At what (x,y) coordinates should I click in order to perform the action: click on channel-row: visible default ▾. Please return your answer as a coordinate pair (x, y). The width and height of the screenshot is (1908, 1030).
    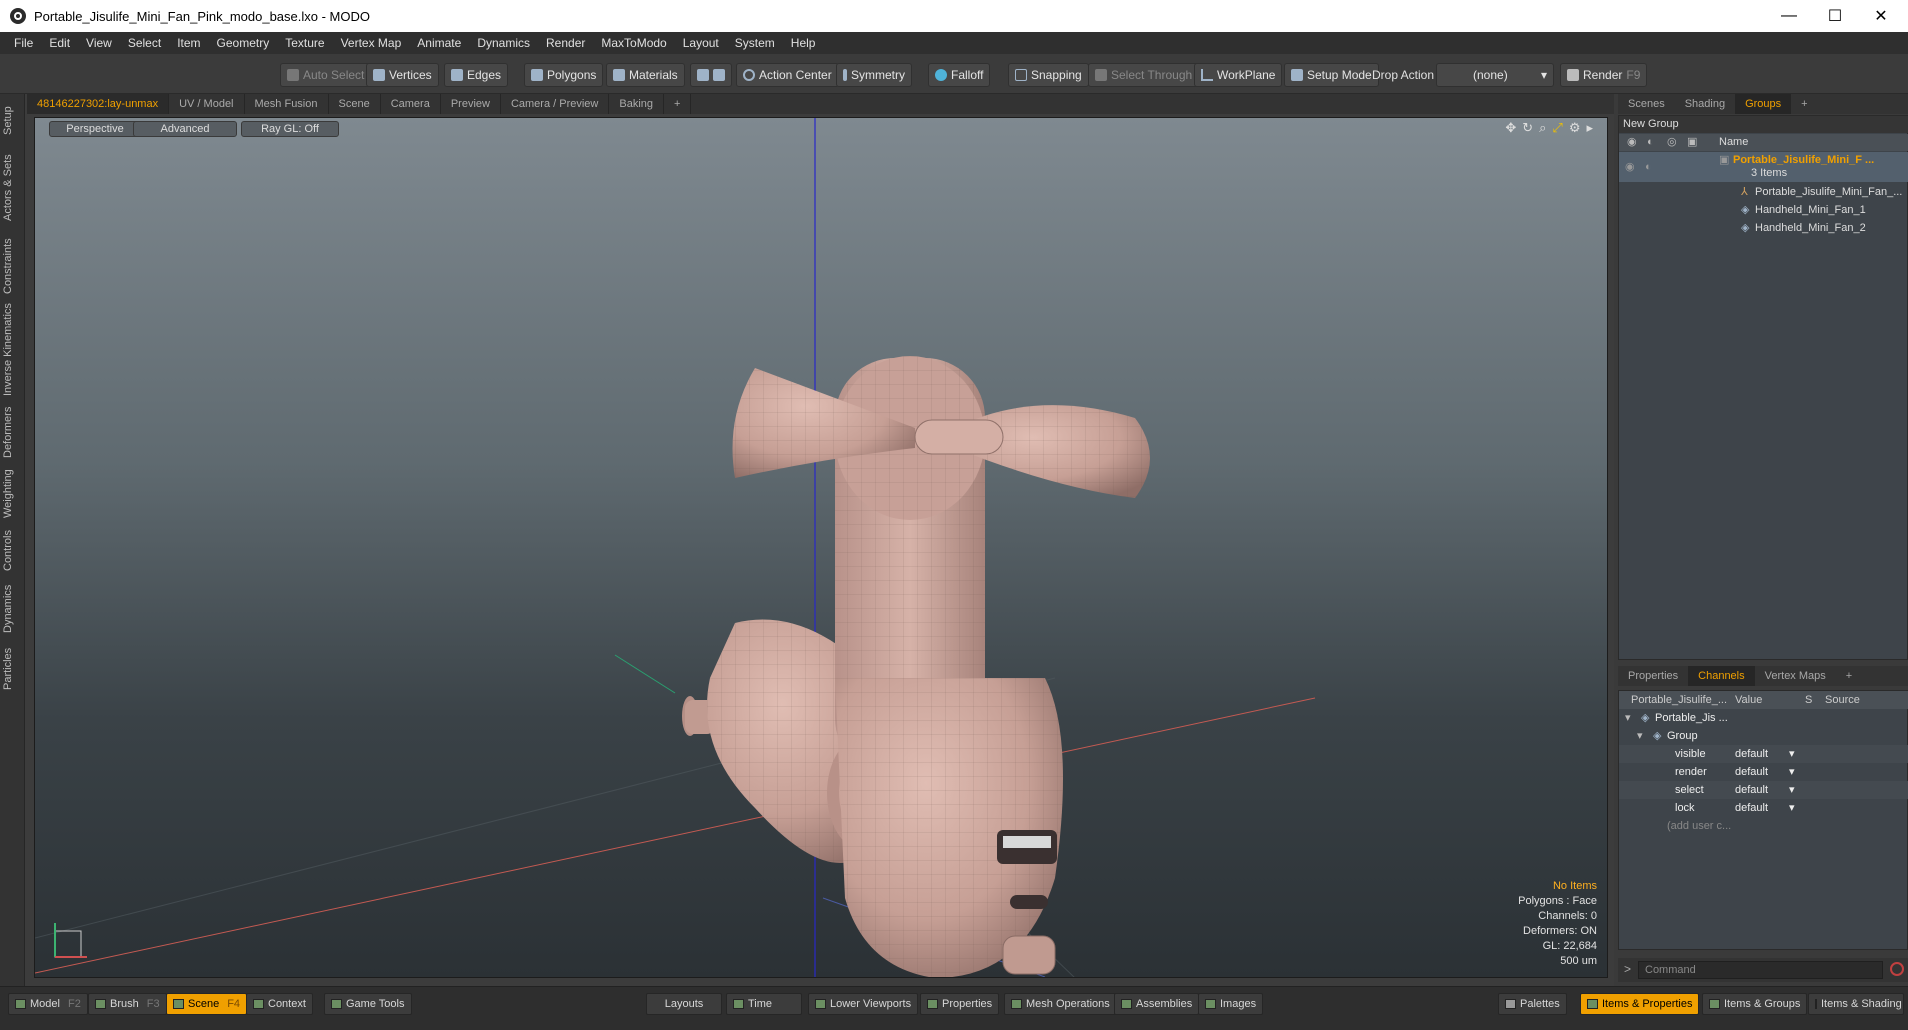
    Looking at the image, I should click on (1763, 754).